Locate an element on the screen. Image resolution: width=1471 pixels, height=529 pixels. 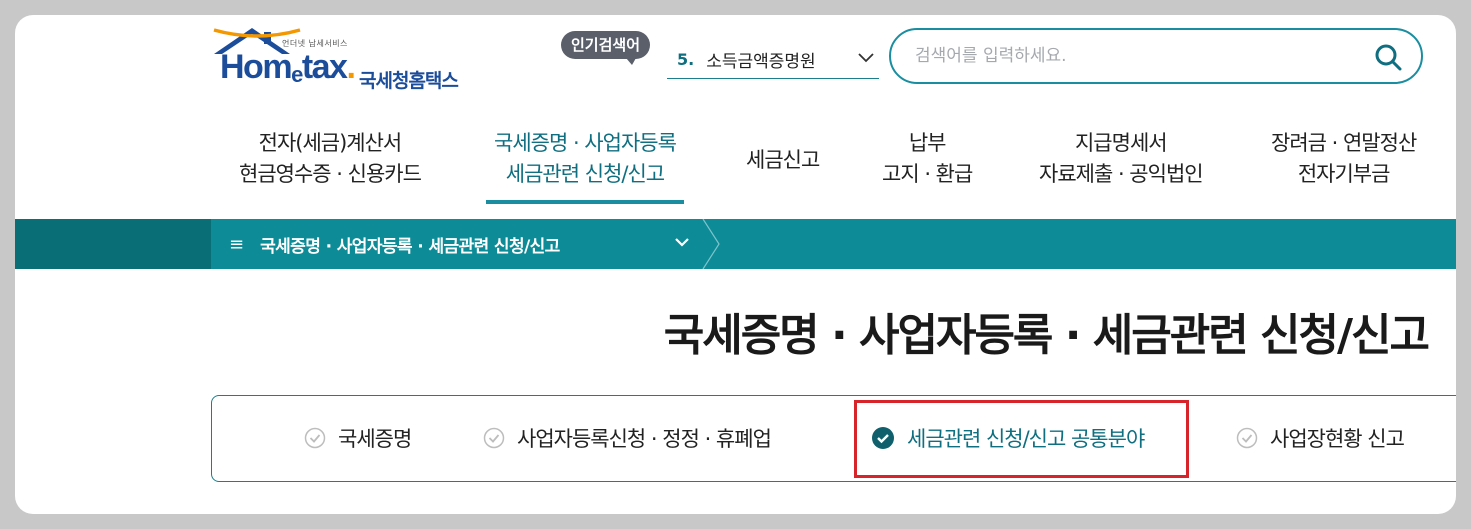
tab-tax-common: 세금관련 신청/신고 공통분야 is located at coordinates (1008, 438).